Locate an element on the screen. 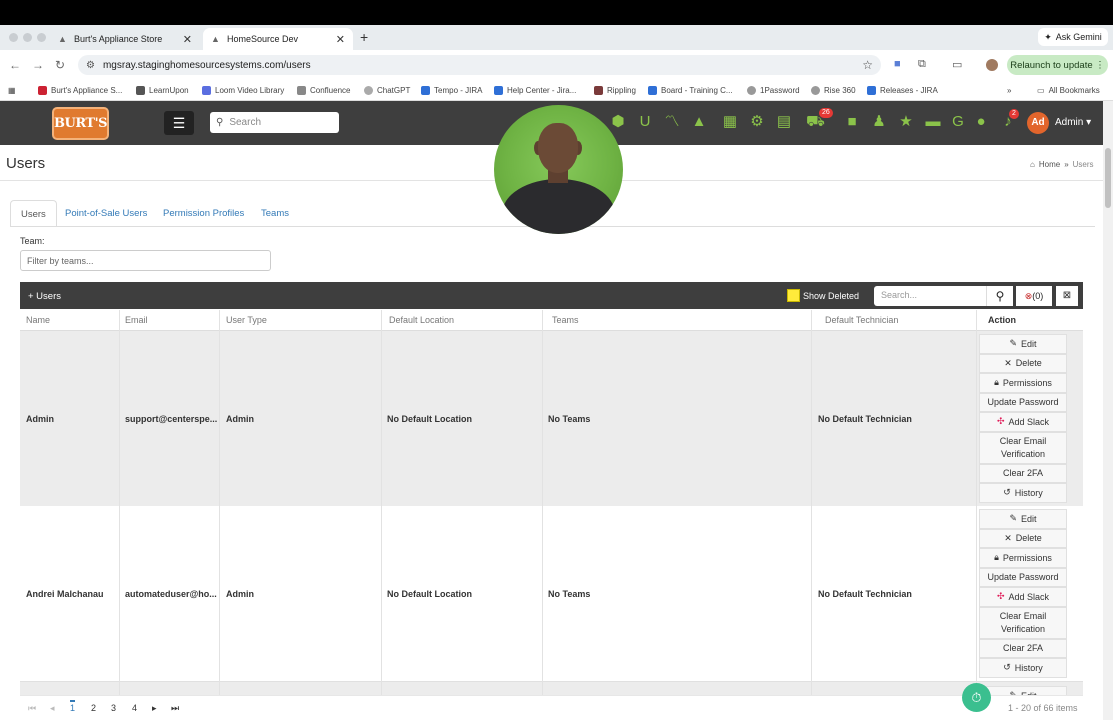  show-deleted-label: Show Deleted is located at coordinates (831, 296).